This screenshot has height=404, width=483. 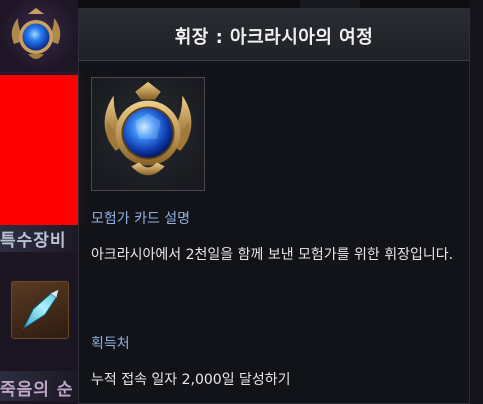 I want to click on redacted-region, so click(x=42, y=150).